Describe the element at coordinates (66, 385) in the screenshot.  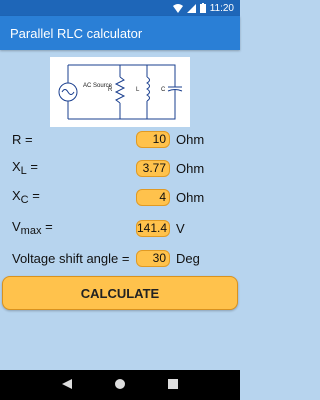
I see `back-icon` at that location.